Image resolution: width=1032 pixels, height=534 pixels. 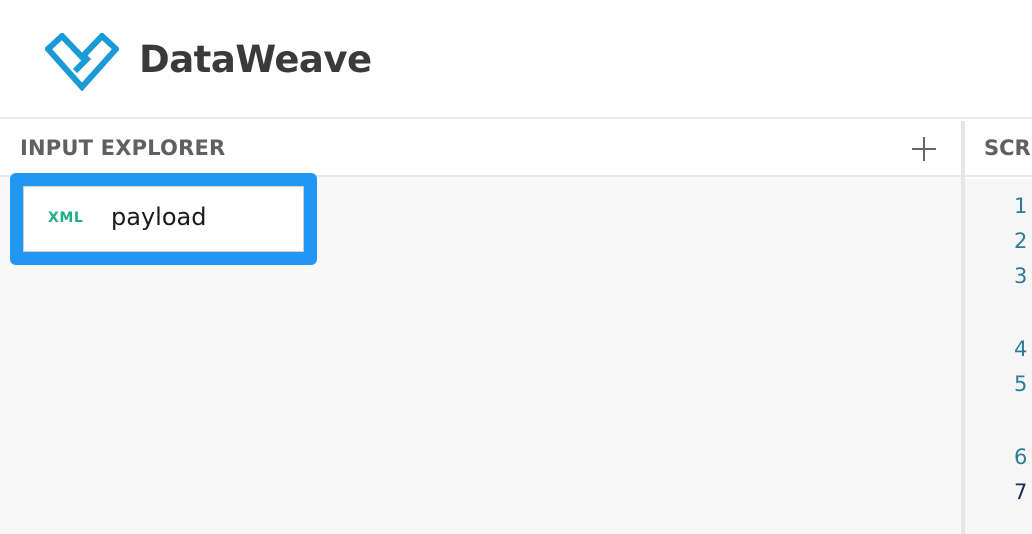 What do you see at coordinates (1021, 349) in the screenshot?
I see `line-number: 4` at bounding box center [1021, 349].